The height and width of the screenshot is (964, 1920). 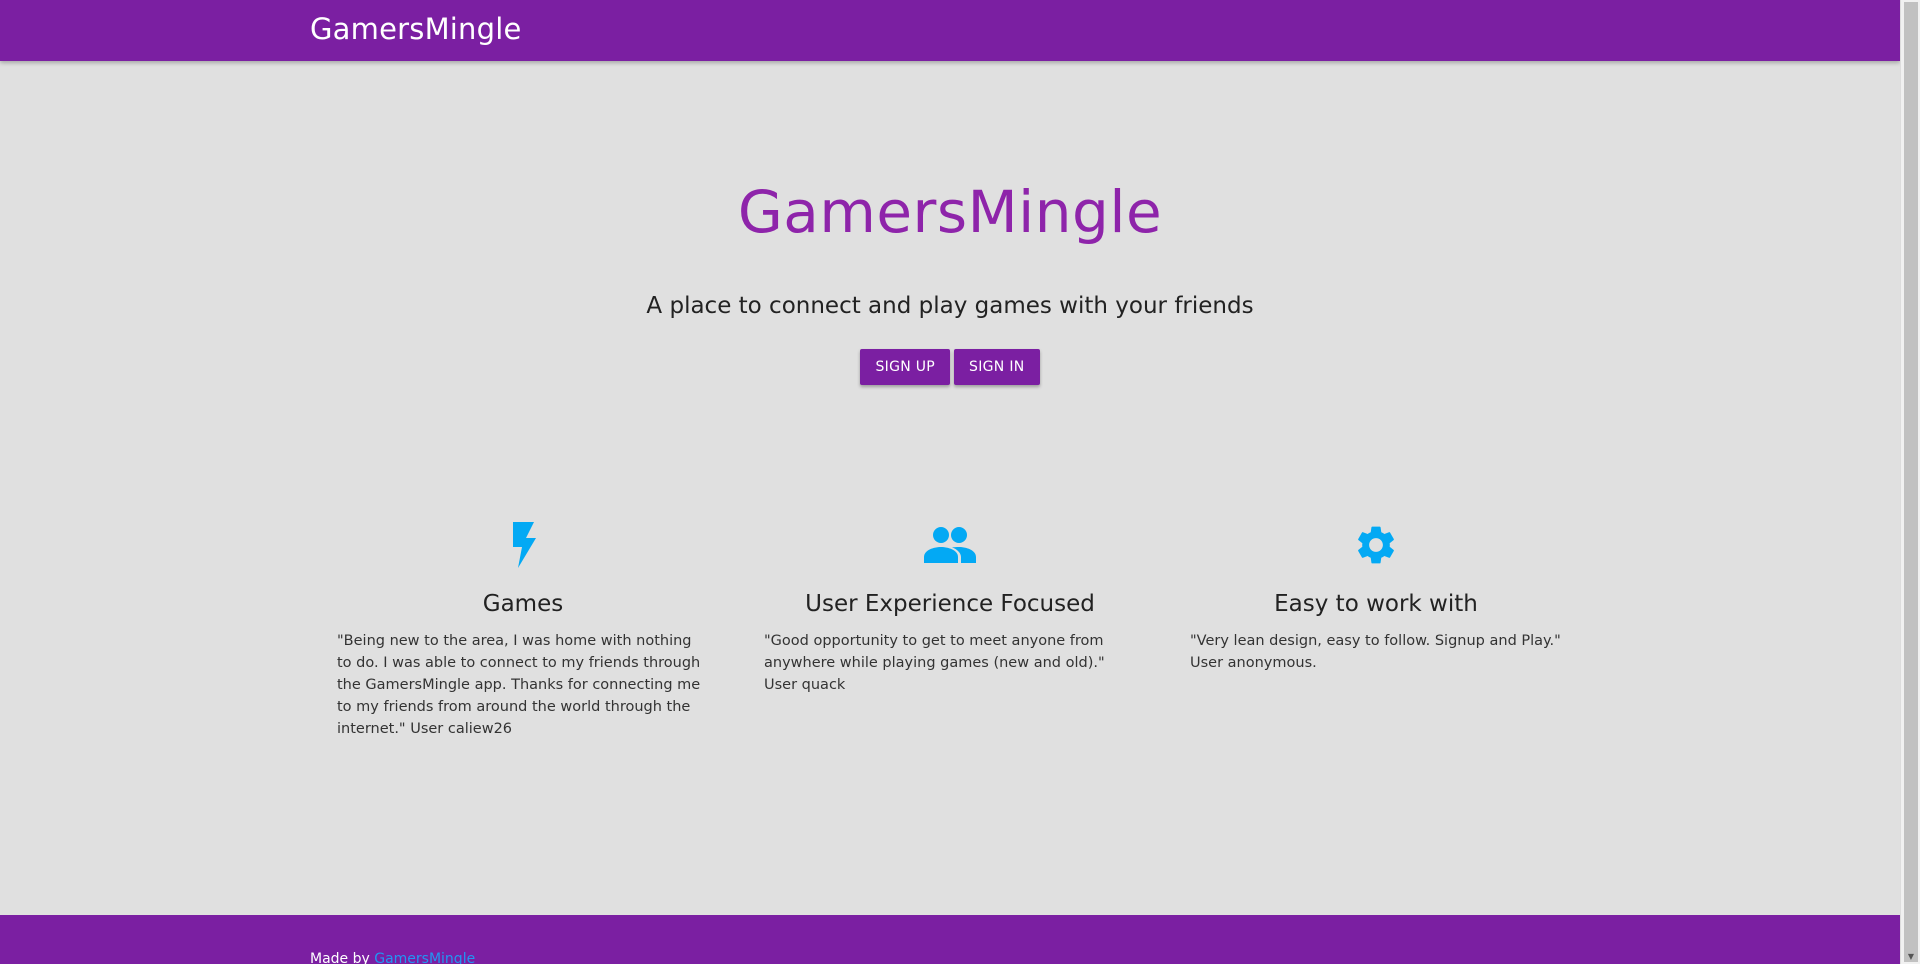 What do you see at coordinates (342, 957) in the screenshot?
I see `footer-prefix: Made by` at bounding box center [342, 957].